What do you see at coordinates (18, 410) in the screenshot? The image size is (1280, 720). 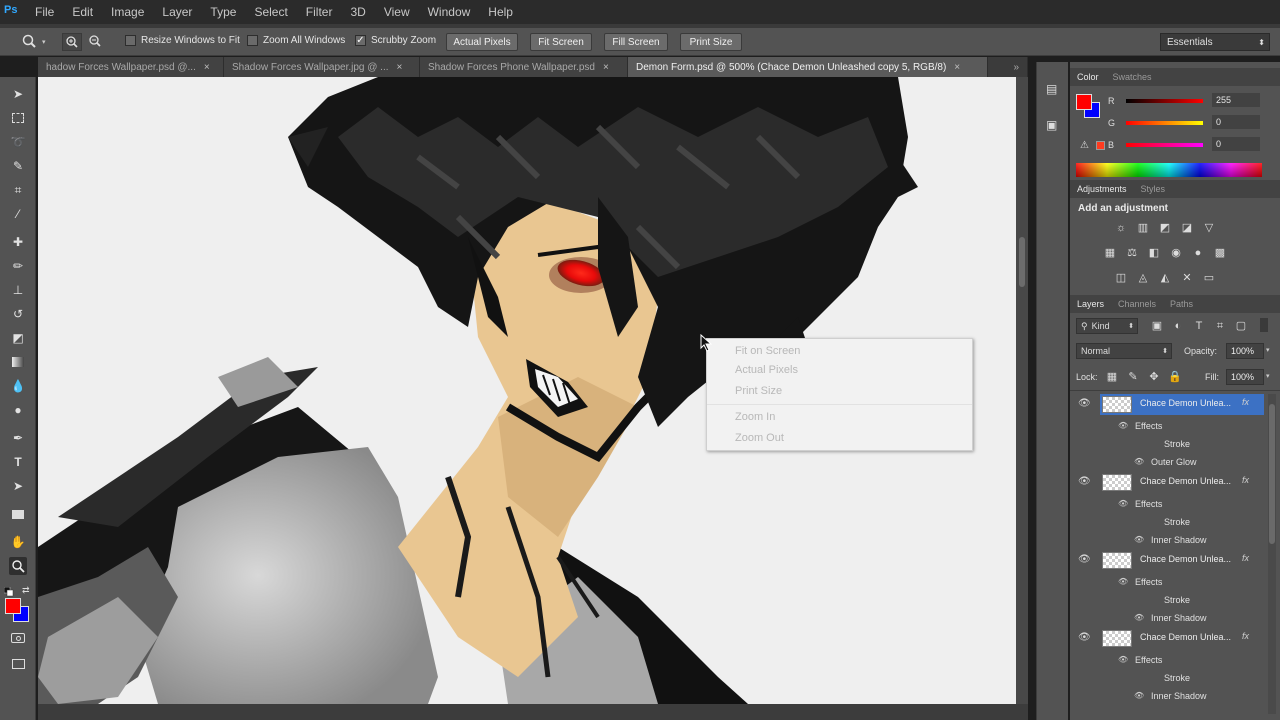 I see `dodge-tool-icon: ●` at bounding box center [18, 410].